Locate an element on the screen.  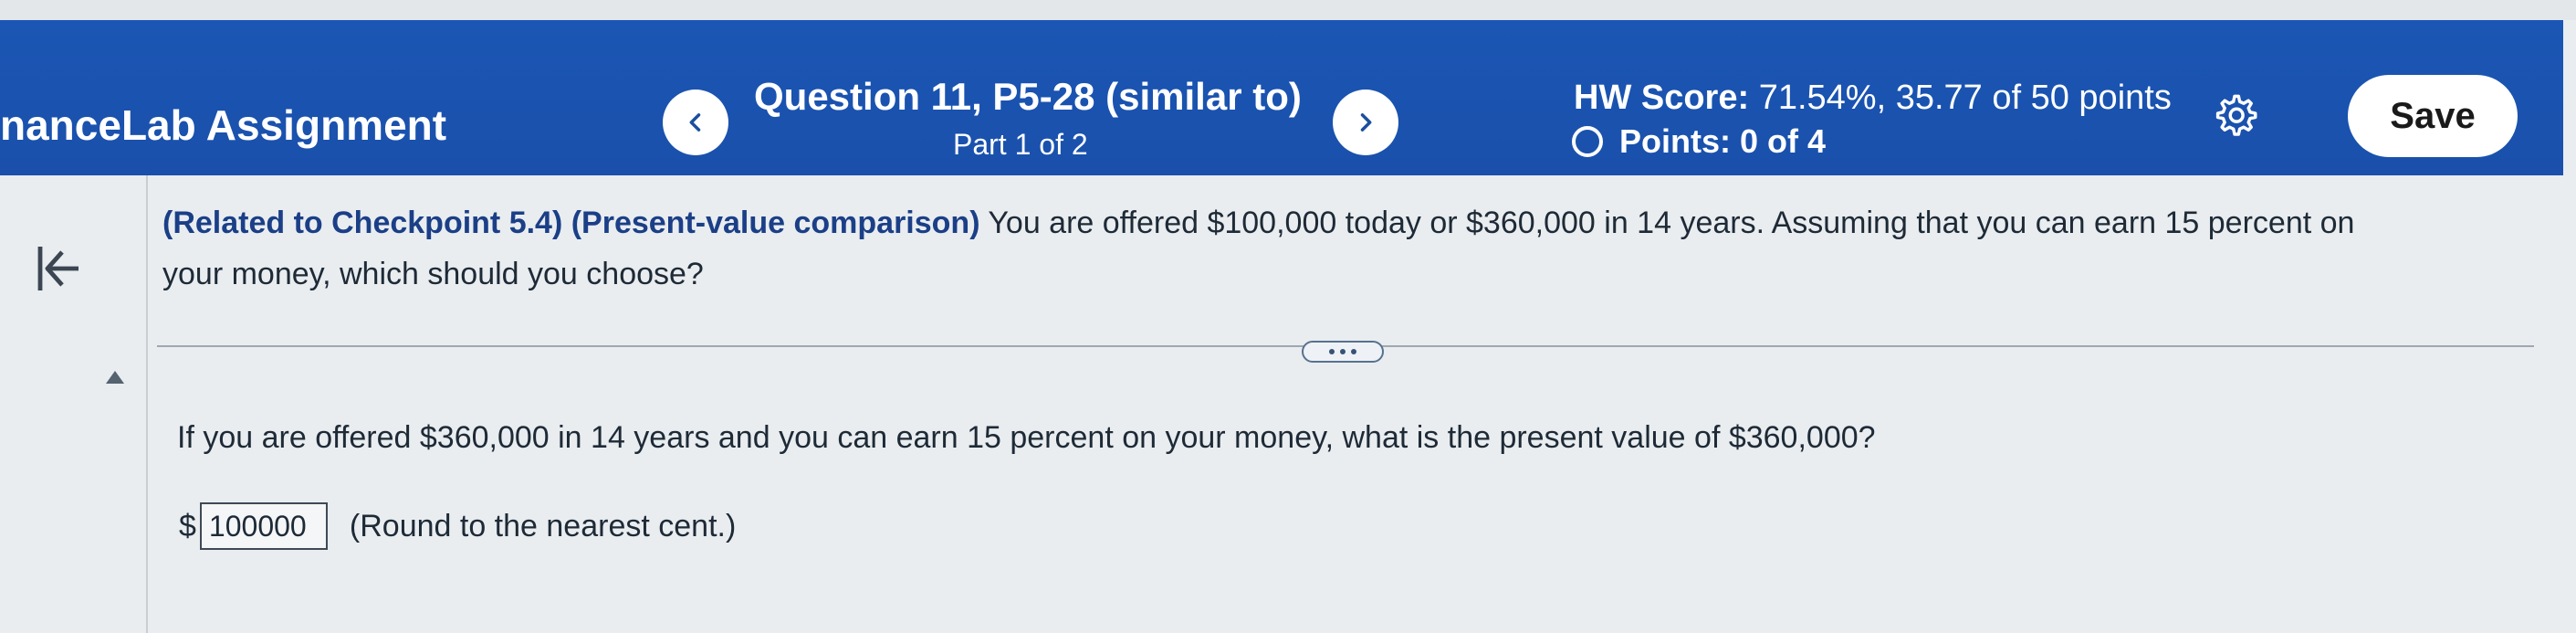
question-part: Part 1 of 2 is located at coordinates (1021, 145).